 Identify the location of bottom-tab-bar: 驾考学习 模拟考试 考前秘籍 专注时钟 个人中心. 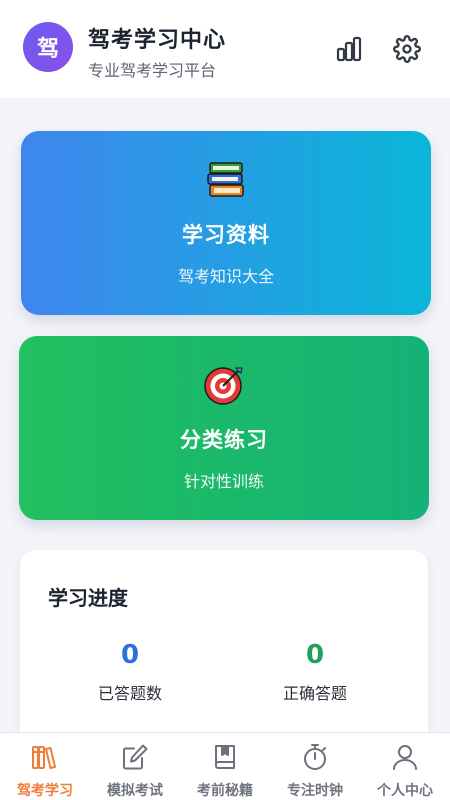
(225, 766).